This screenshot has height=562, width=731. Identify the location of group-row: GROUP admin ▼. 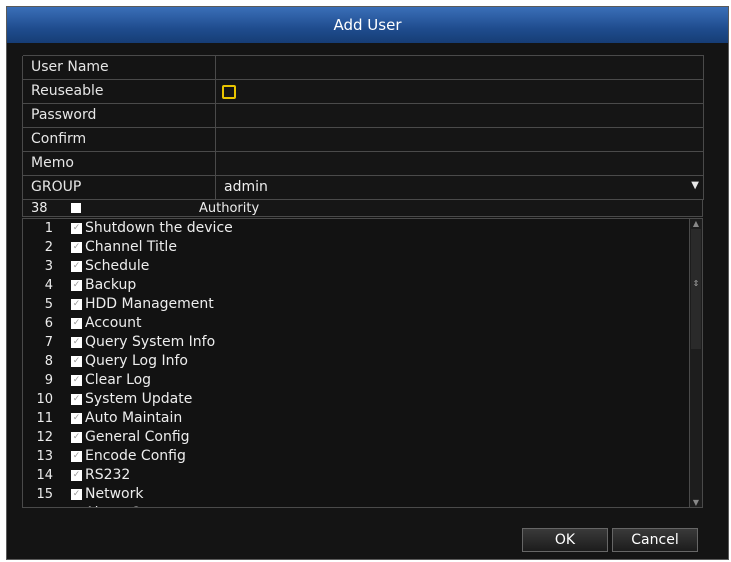
(363, 187).